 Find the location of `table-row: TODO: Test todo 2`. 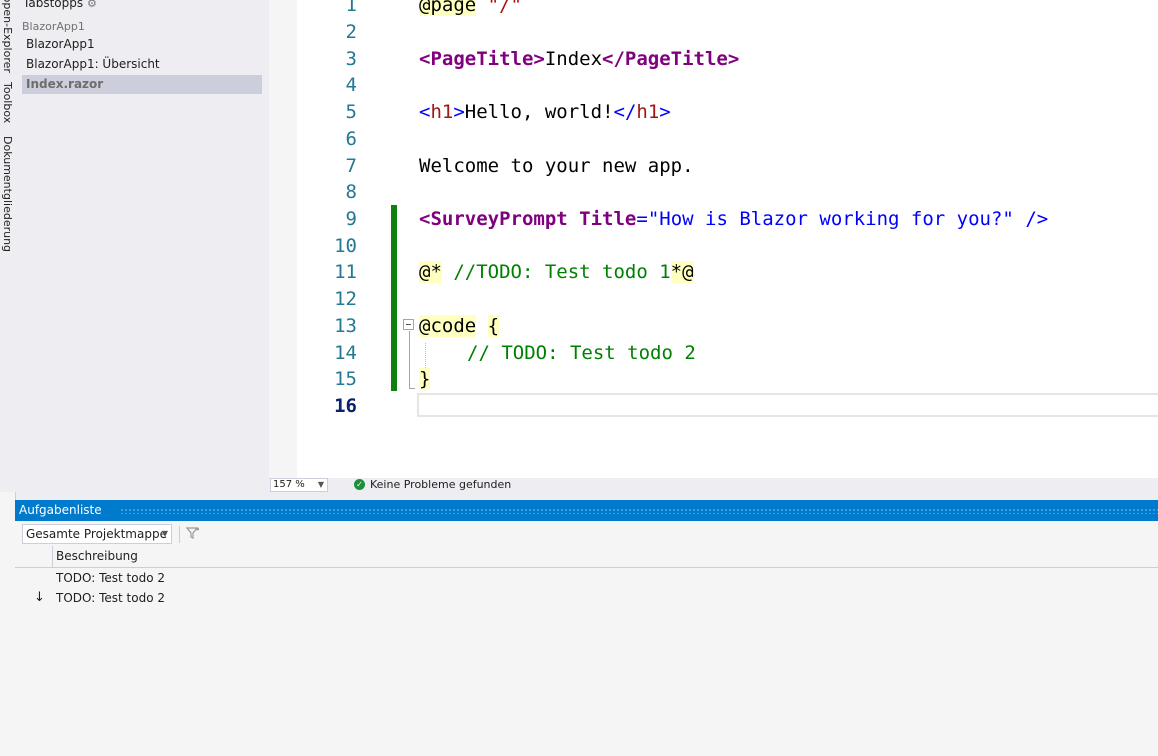

table-row: TODO: Test todo 2 is located at coordinates (586, 578).